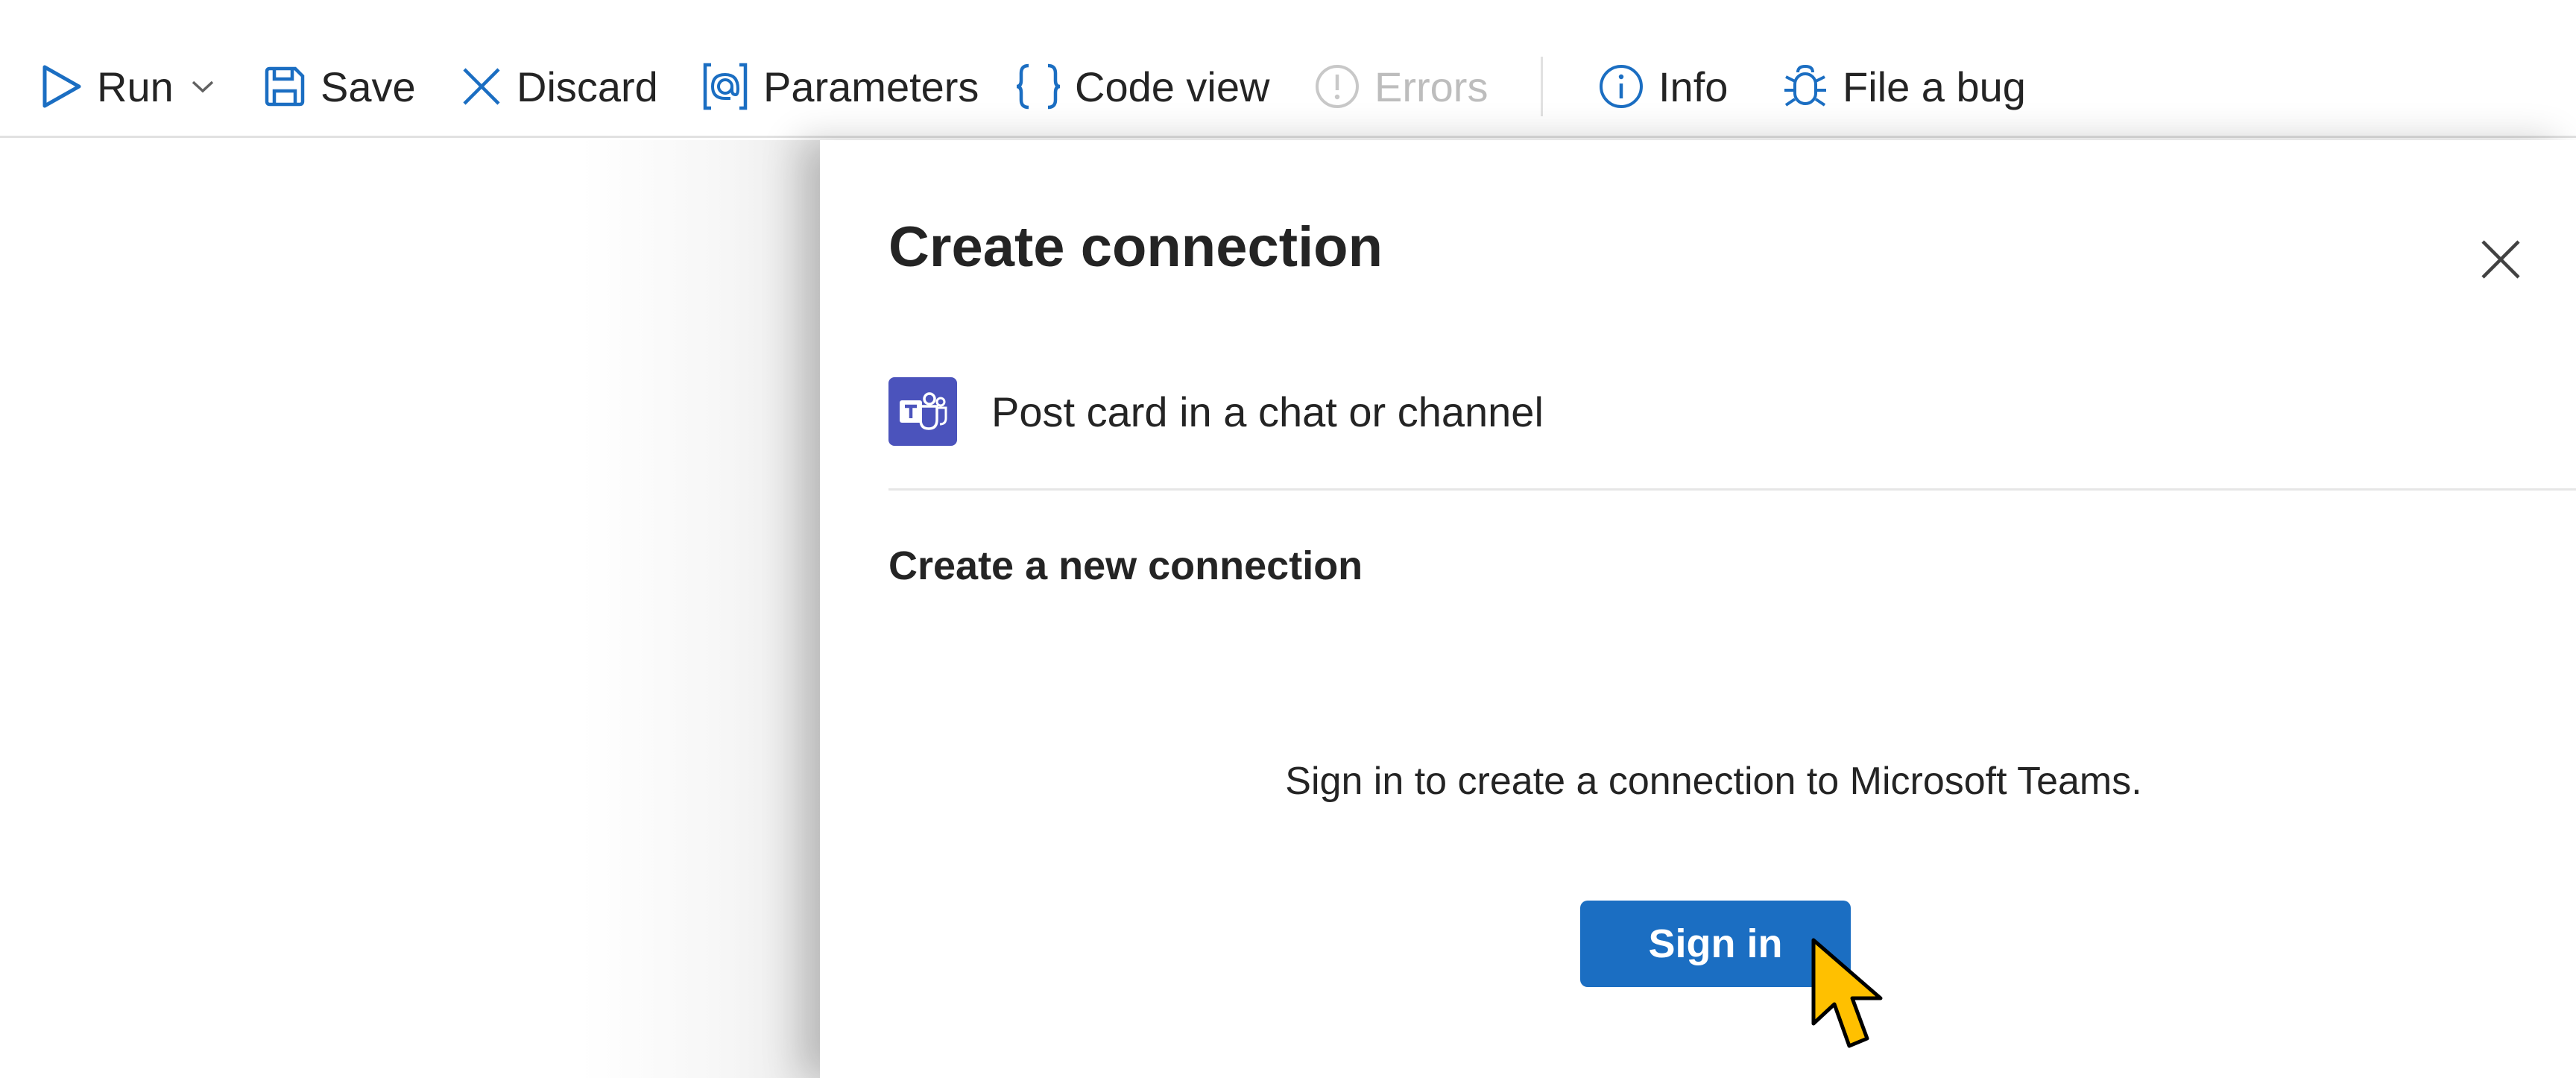  Describe the element at coordinates (135, 86) in the screenshot. I see `run-label: Run` at that location.